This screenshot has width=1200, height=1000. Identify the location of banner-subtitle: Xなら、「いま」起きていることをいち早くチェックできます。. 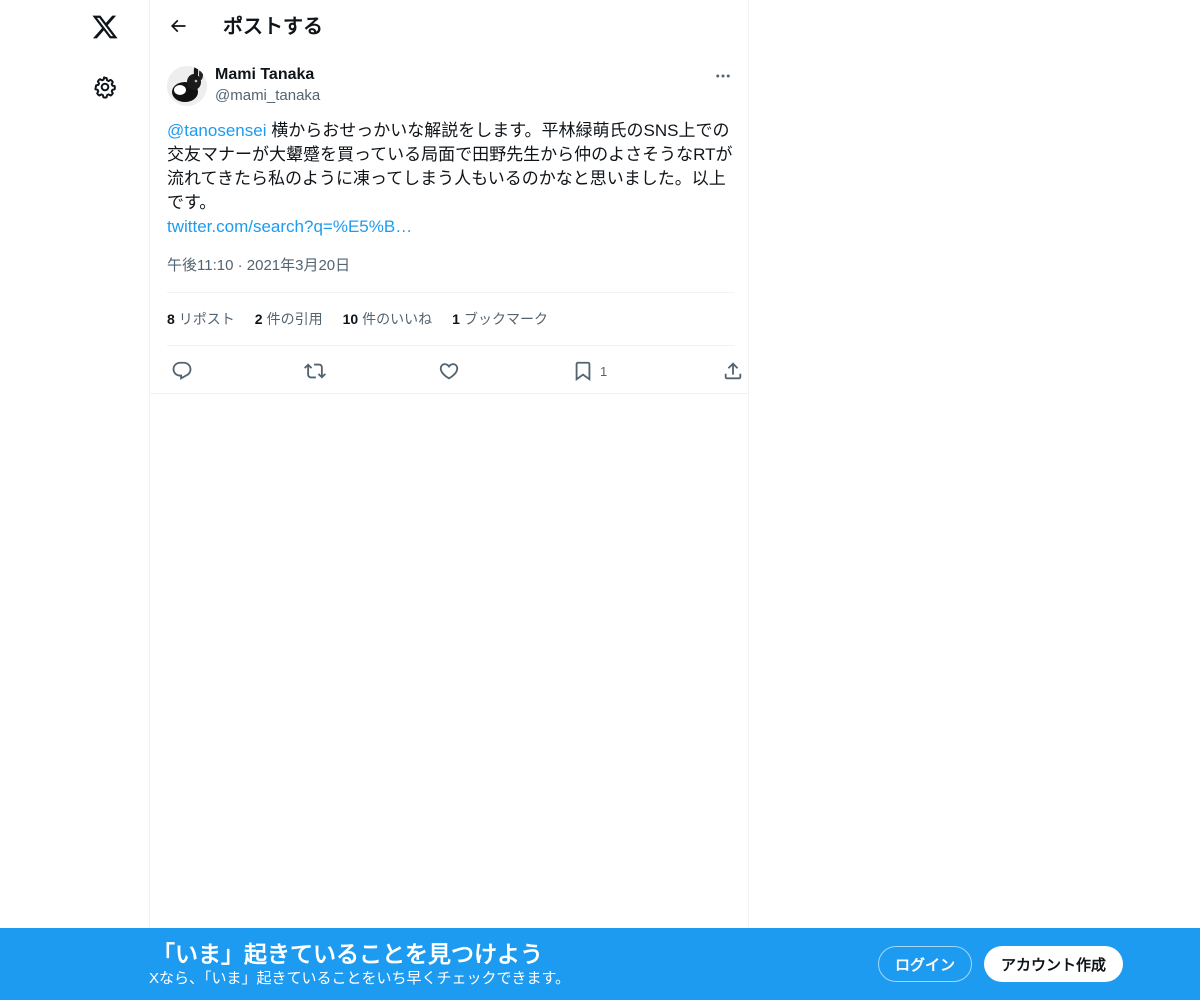
(360, 978).